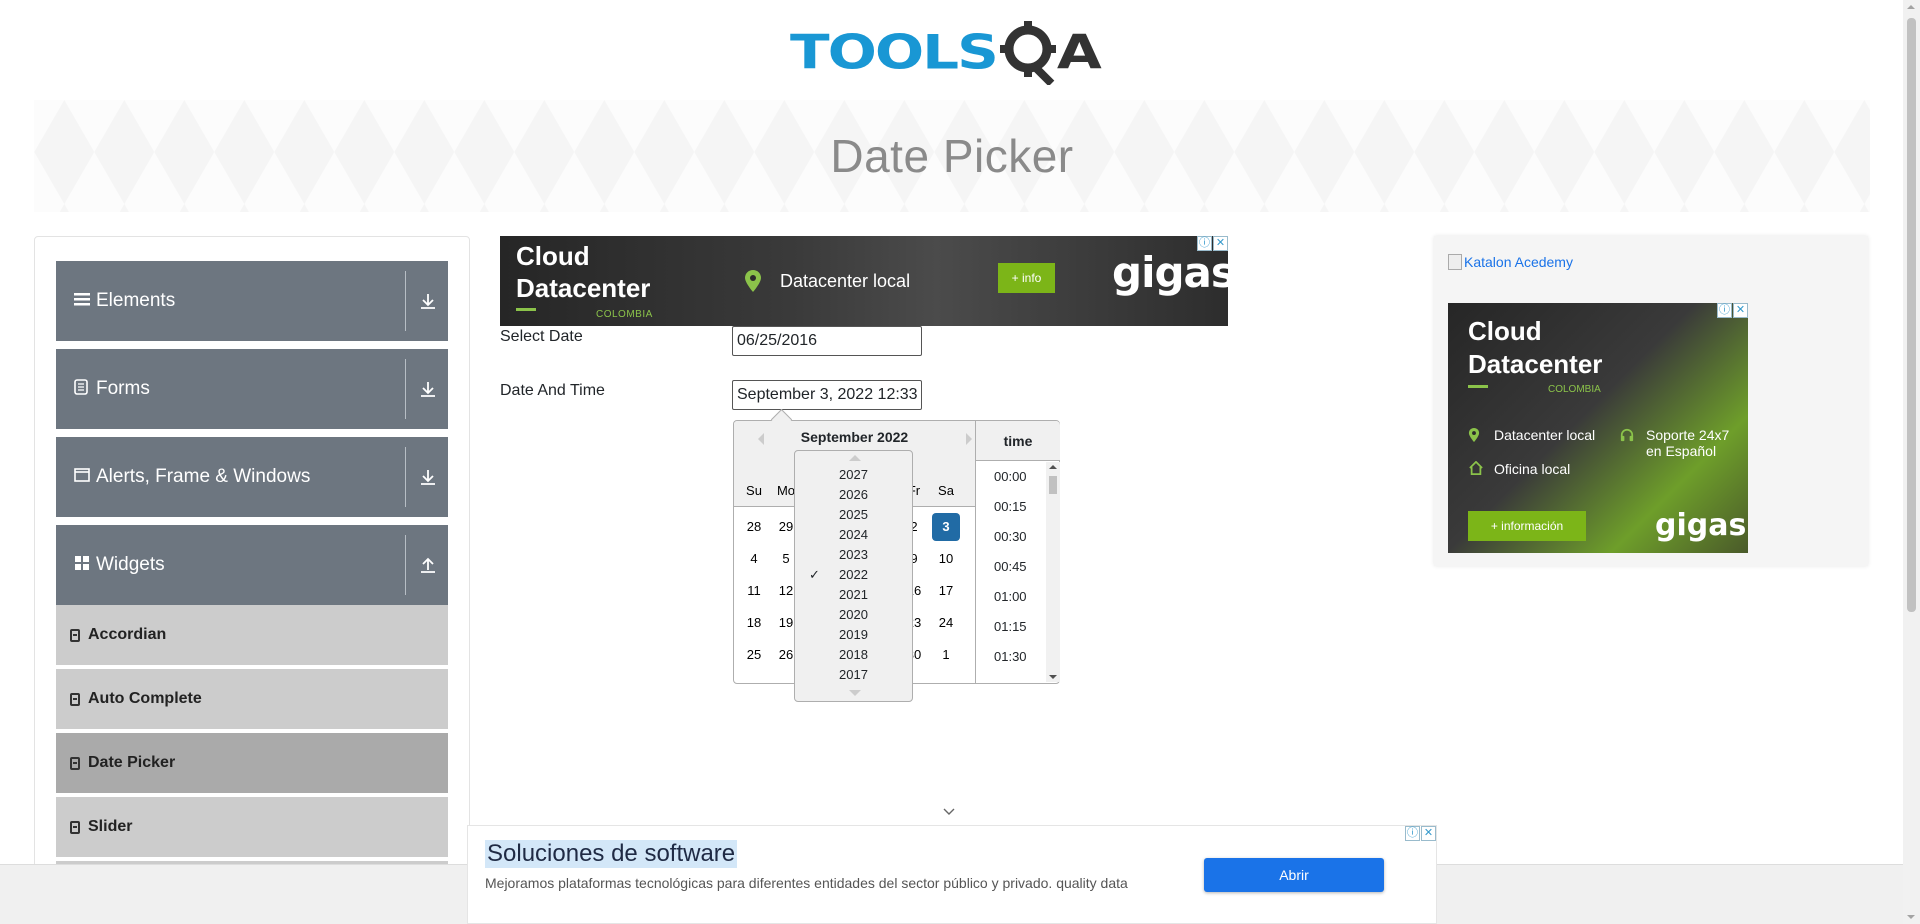 This screenshot has height=924, width=1920. Describe the element at coordinates (252, 636) in the screenshot. I see `sidebar-item-accordian: Accordian` at that location.